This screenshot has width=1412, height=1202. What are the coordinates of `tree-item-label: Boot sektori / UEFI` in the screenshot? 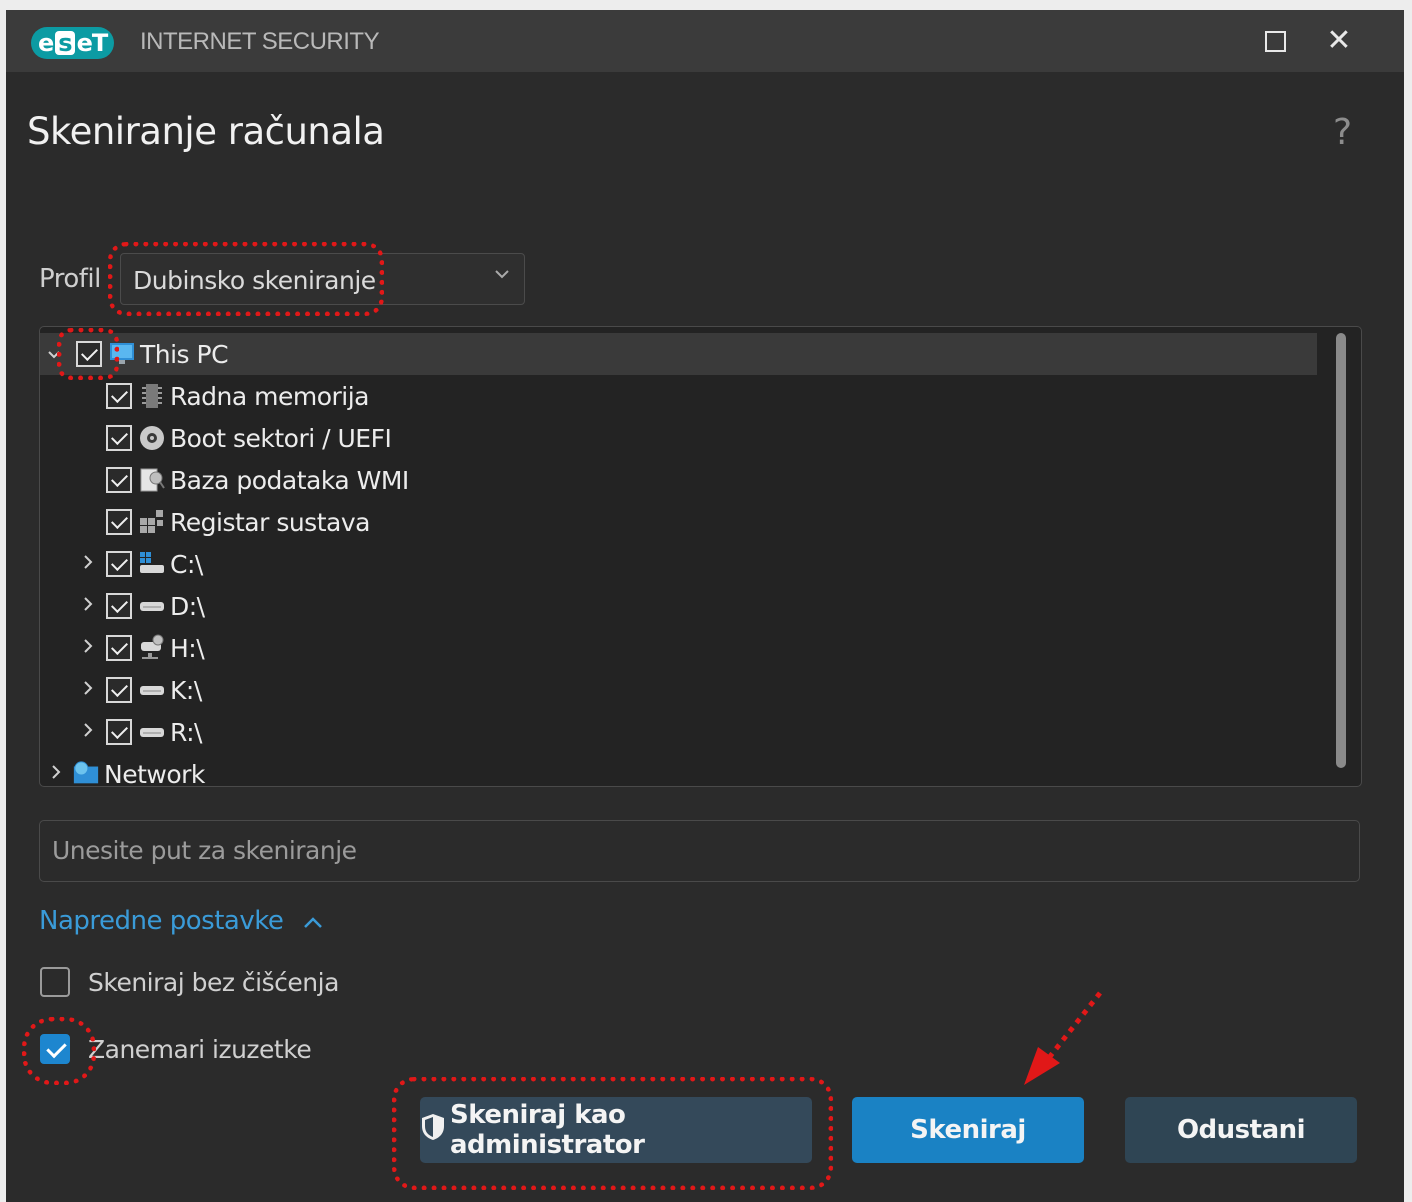 It's located at (281, 438).